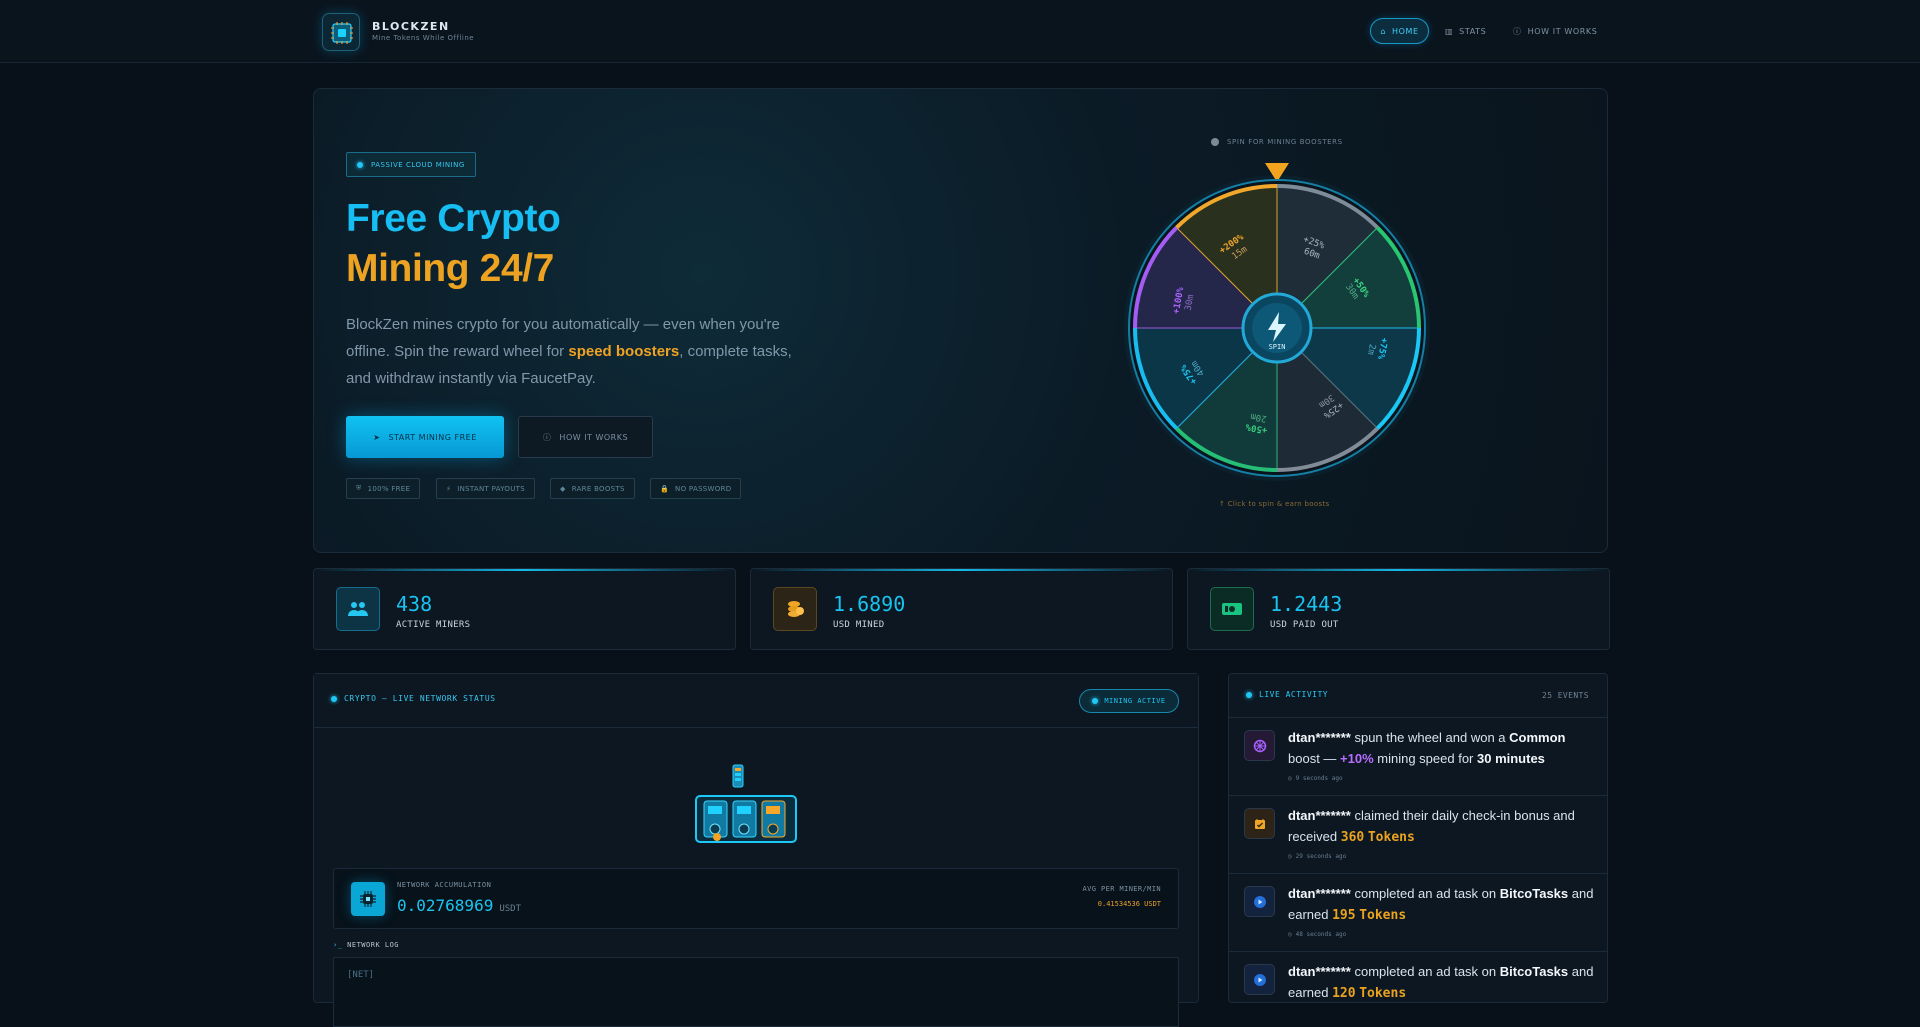 The image size is (1920, 1027). I want to click on hero-title-line2: Mining 24/7, so click(450, 268).